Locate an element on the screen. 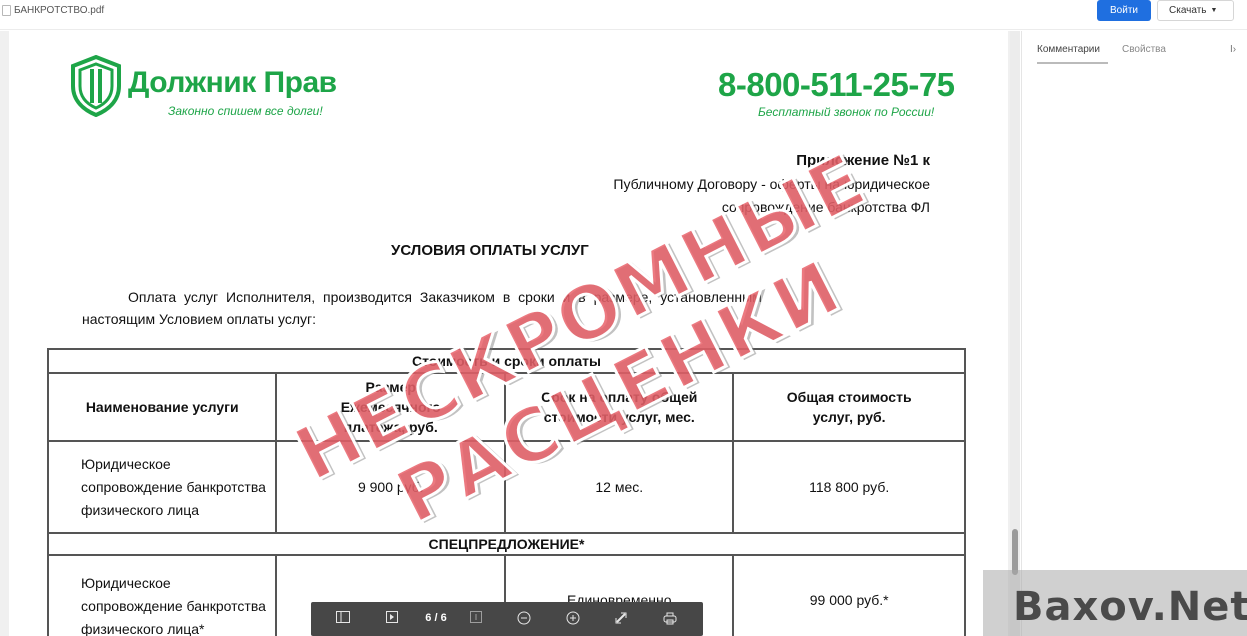 The image size is (1247, 636). print-icon is located at coordinates (670, 619).